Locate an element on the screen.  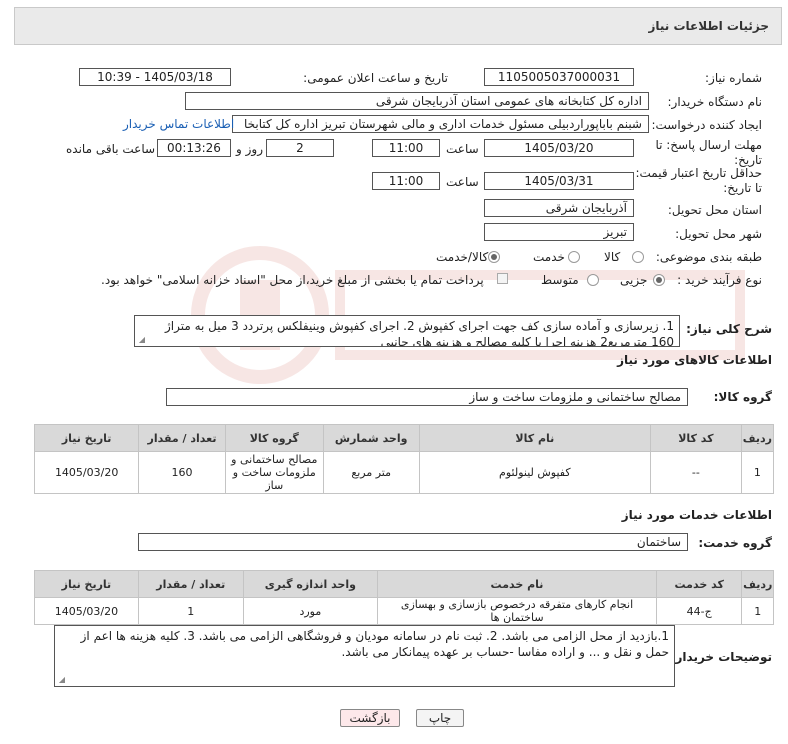
goods-cell-row: 1 is located at coordinates (757, 472).